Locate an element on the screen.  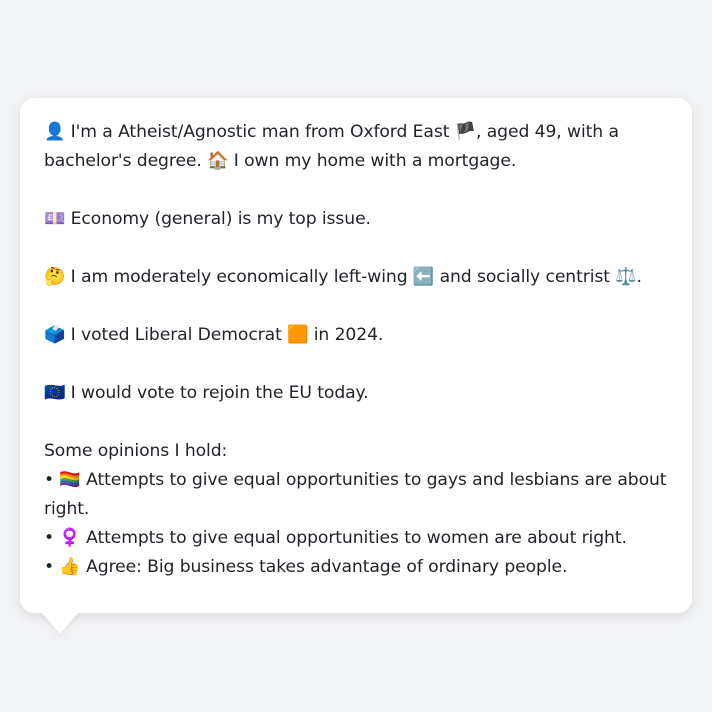
vote-paragraph: 🗳️ I voted Liberal Democrat 🟧 in 2024. is located at coordinates (356, 335).